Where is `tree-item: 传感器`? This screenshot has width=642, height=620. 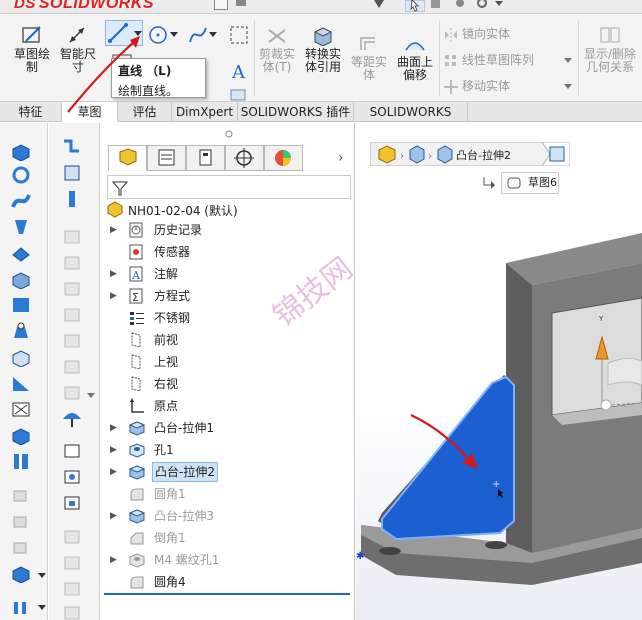 tree-item: 传感器 is located at coordinates (228, 252).